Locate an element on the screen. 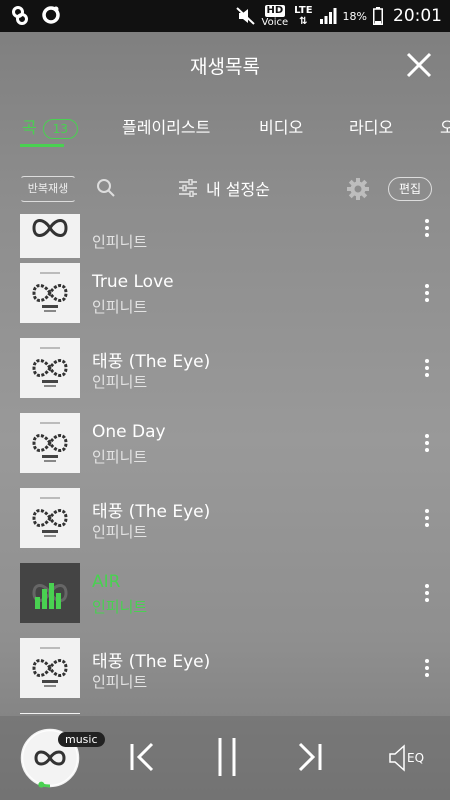 This screenshot has width=450, height=800. search-icon is located at coordinates (106, 188).